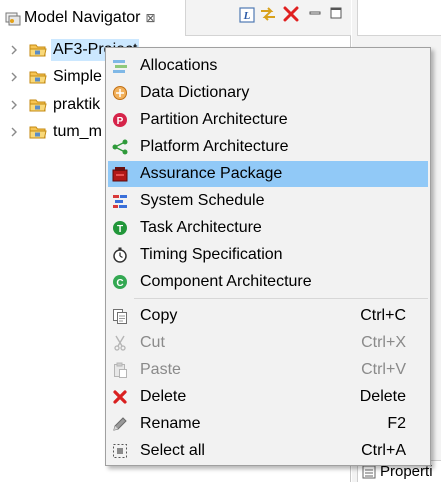  Describe the element at coordinates (383, 450) in the screenshot. I see `menu-item-shortcut: Ctrl+A` at that location.